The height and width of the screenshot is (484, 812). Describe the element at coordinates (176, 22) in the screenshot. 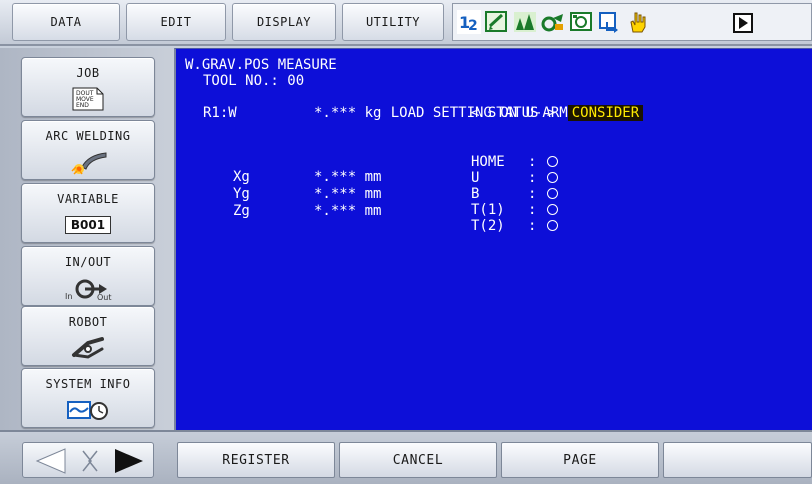

I see `menu-edit: EDIT` at that location.